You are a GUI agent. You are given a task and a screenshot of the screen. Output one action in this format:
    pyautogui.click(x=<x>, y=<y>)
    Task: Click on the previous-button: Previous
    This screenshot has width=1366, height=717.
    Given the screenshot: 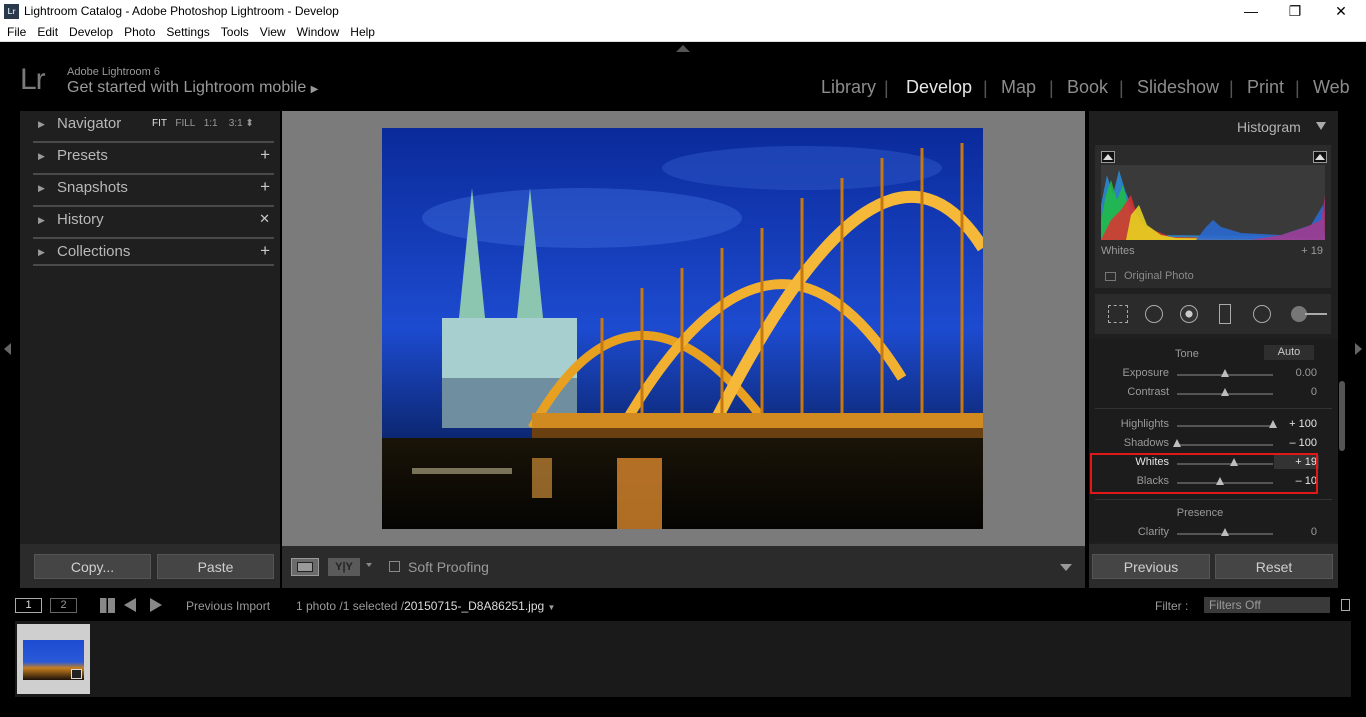 What is the action you would take?
    pyautogui.click(x=1151, y=566)
    